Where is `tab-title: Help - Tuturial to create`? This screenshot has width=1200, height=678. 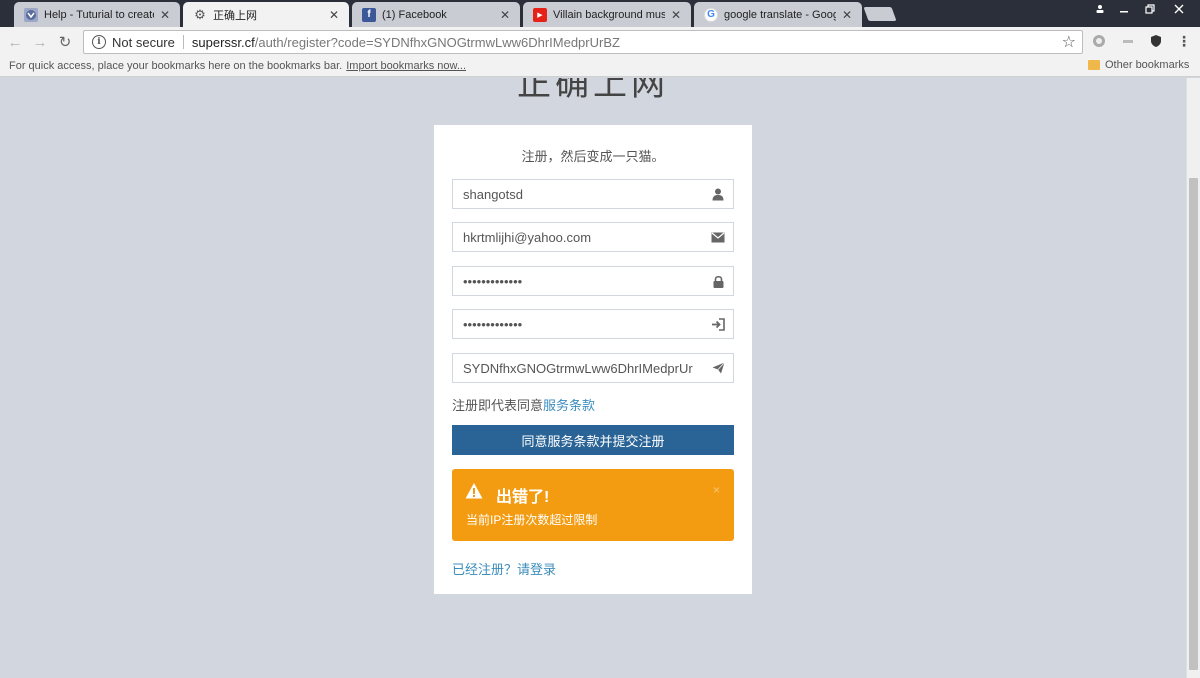 tab-title: Help - Tuturial to create is located at coordinates (99, 14).